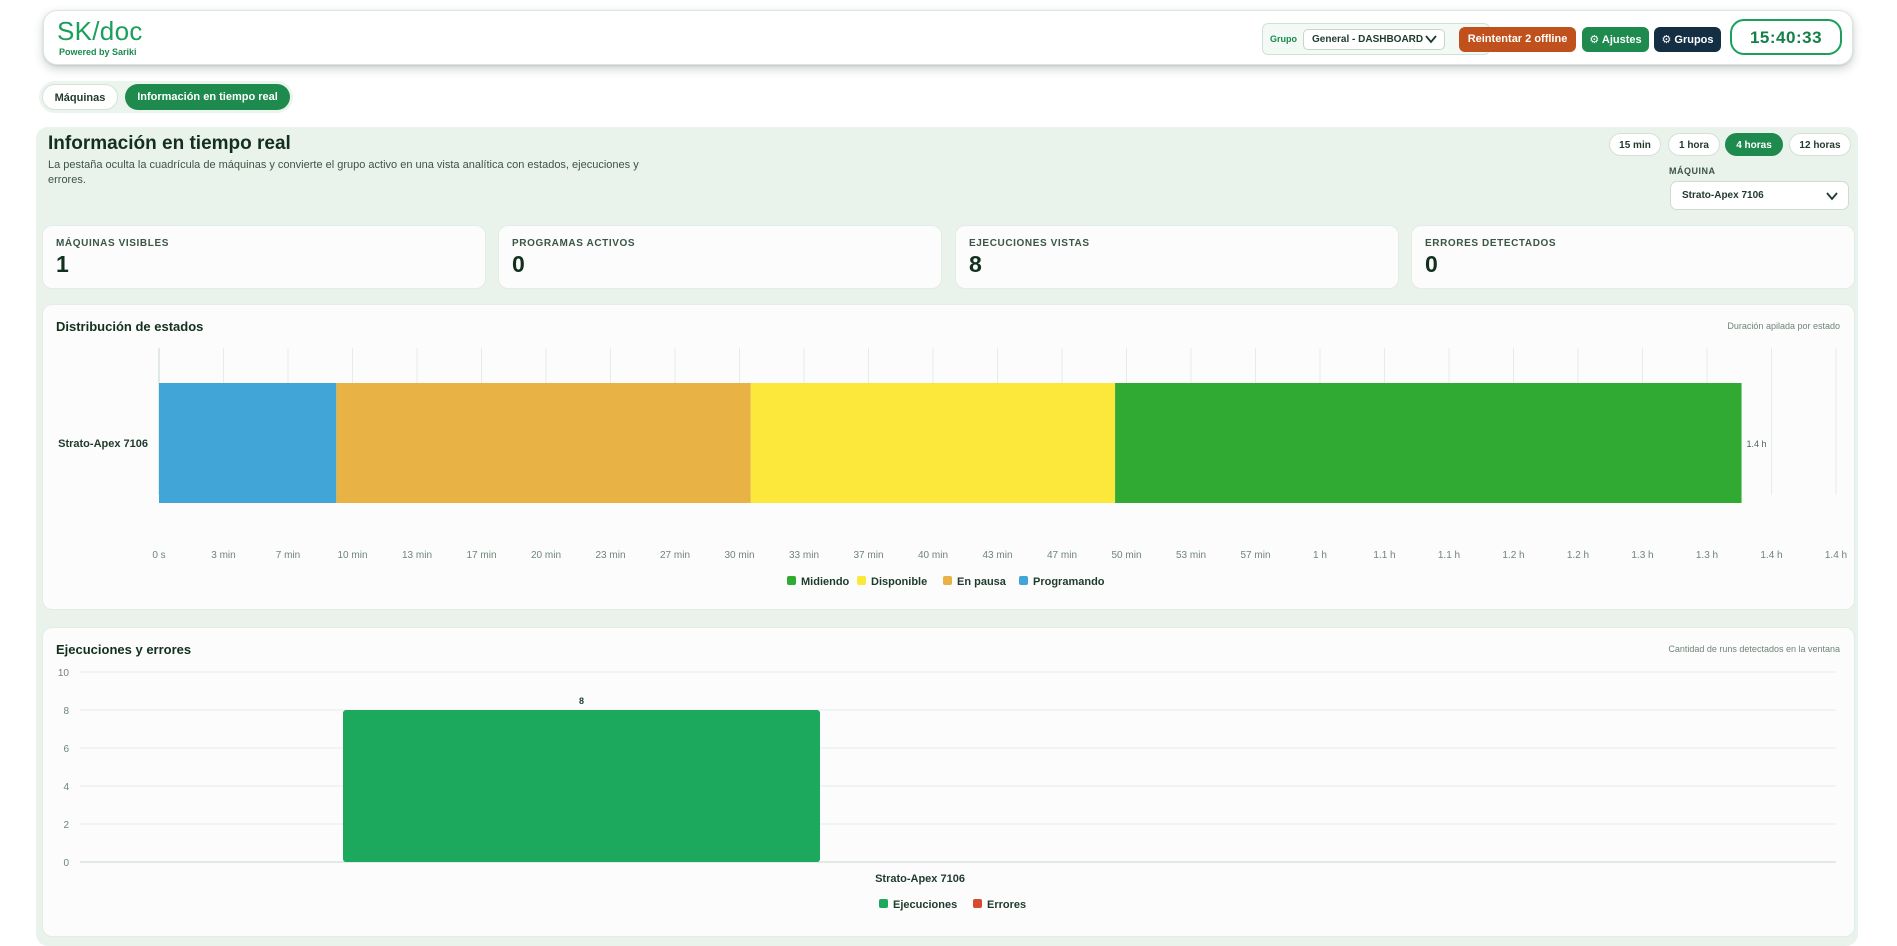 The width and height of the screenshot is (1897, 946). I want to click on kpi-label: EJECUCIONES VISTAS, so click(1029, 243).